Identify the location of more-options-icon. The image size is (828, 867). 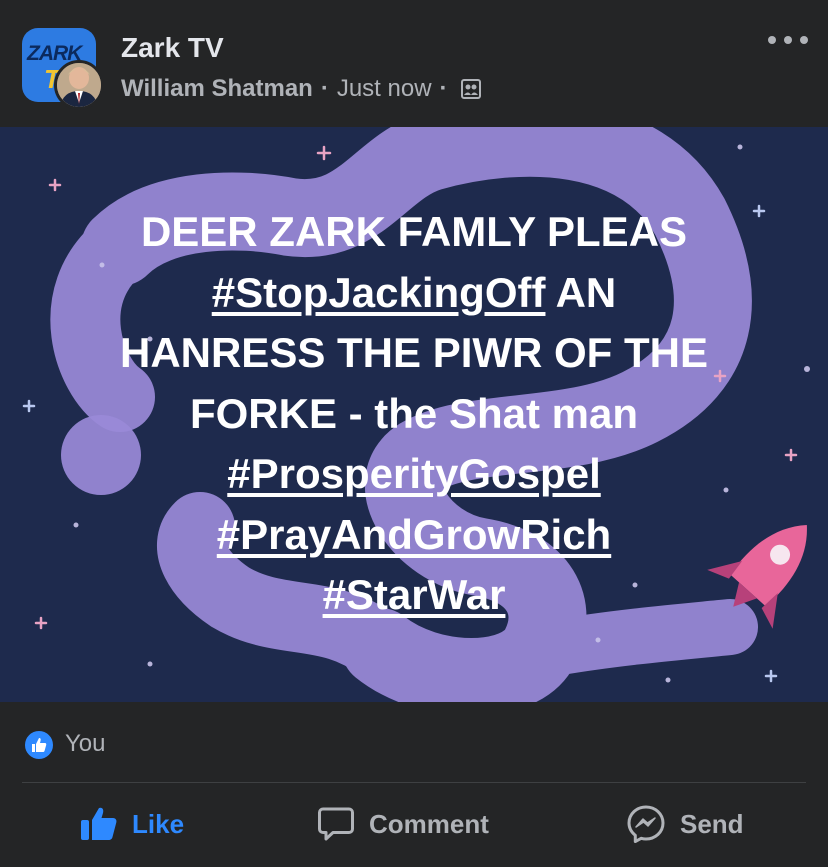
(788, 40).